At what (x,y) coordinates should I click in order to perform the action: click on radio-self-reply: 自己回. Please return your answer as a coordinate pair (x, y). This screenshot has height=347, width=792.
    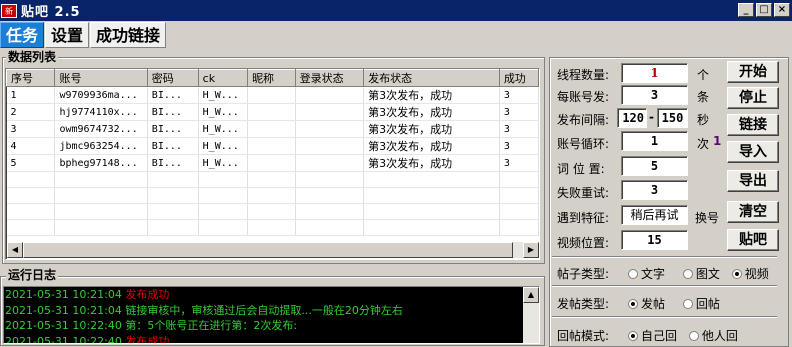
    Looking at the image, I should click on (652, 336).